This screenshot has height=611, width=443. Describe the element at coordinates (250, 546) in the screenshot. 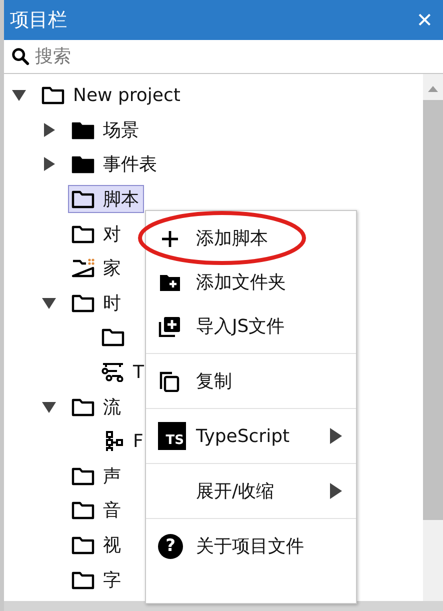

I see `menu-item: 关于项目文件` at that location.